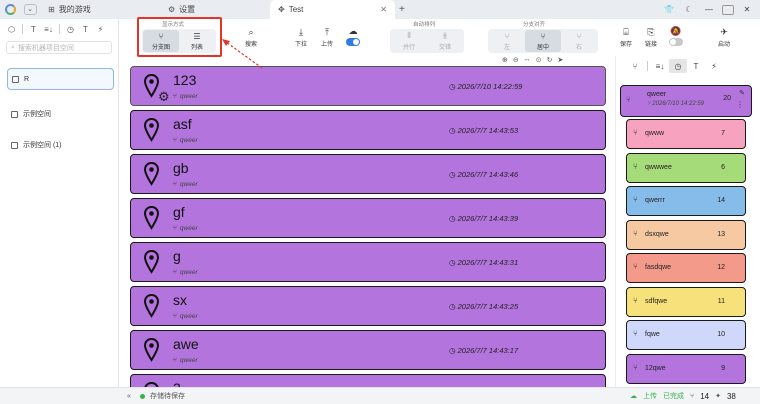 The image size is (760, 404). I want to click on branch-item: ⑂ qwwwee 6, so click(686, 167).